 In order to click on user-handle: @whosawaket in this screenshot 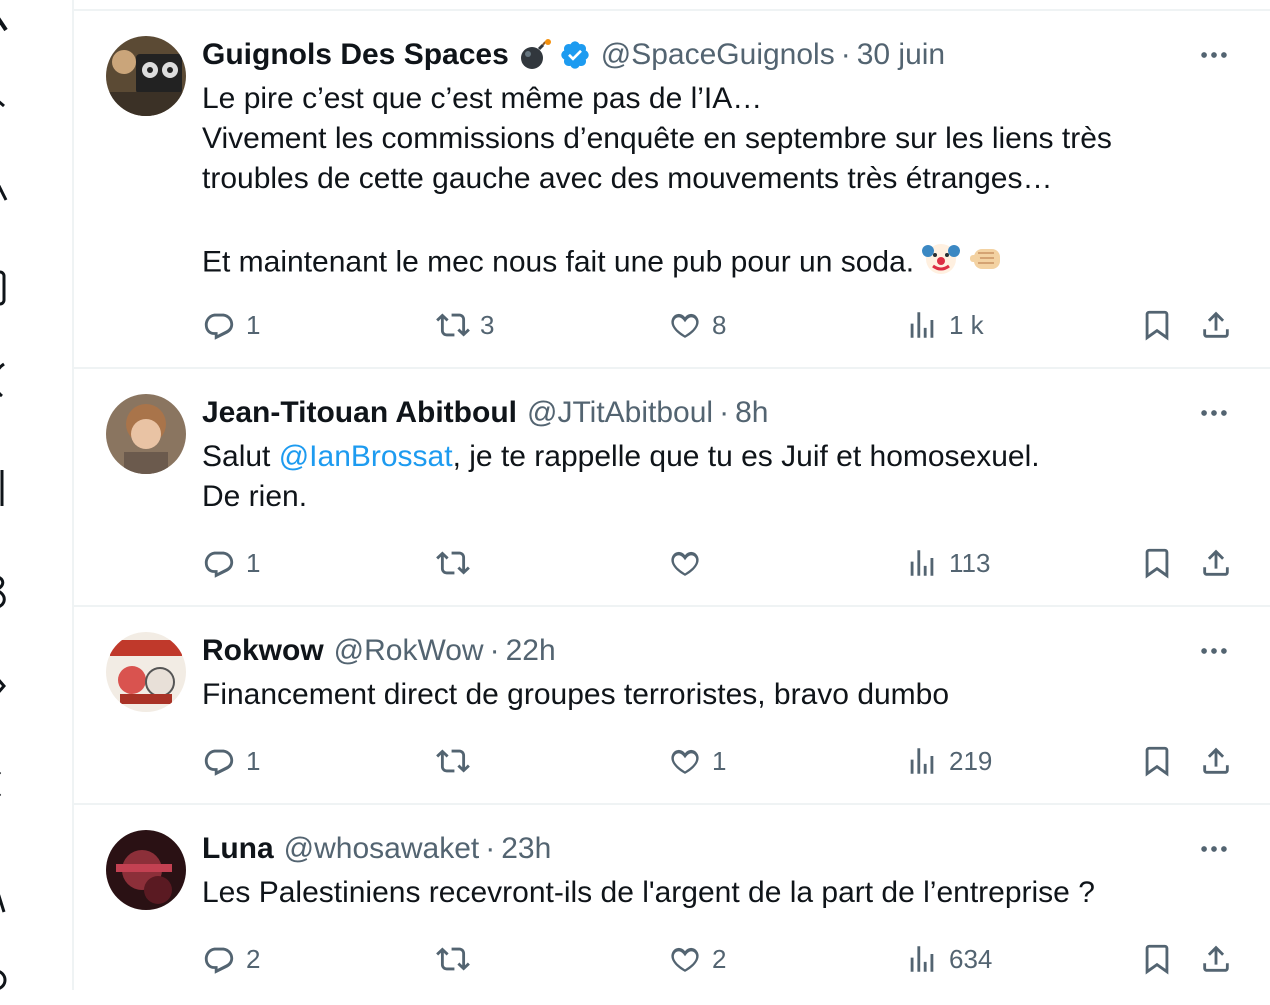, I will do `click(382, 849)`.